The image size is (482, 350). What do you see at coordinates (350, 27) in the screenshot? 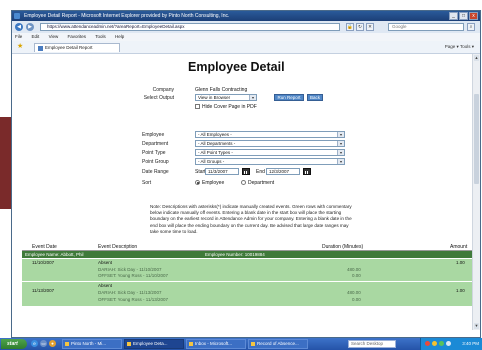
I see `lock-icon: 🔒` at bounding box center [350, 27].